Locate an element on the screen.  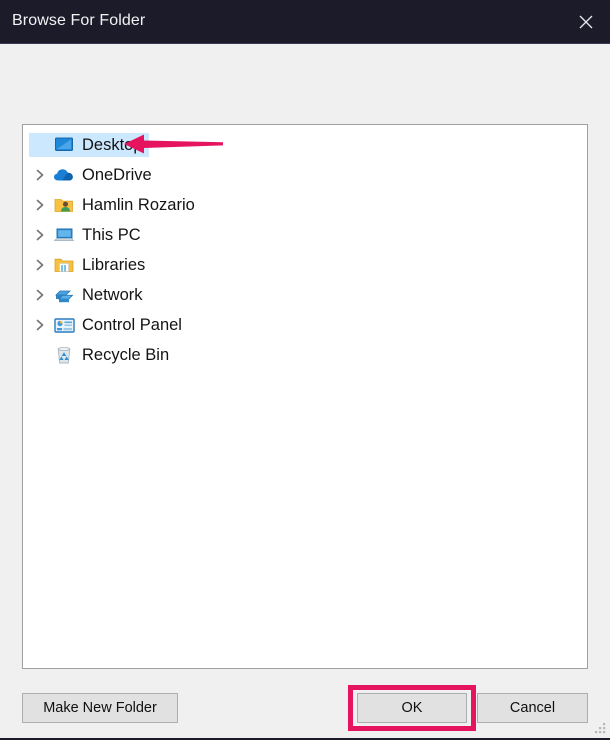
tree-item-onedrive: OneDrive is located at coordinates (305, 175).